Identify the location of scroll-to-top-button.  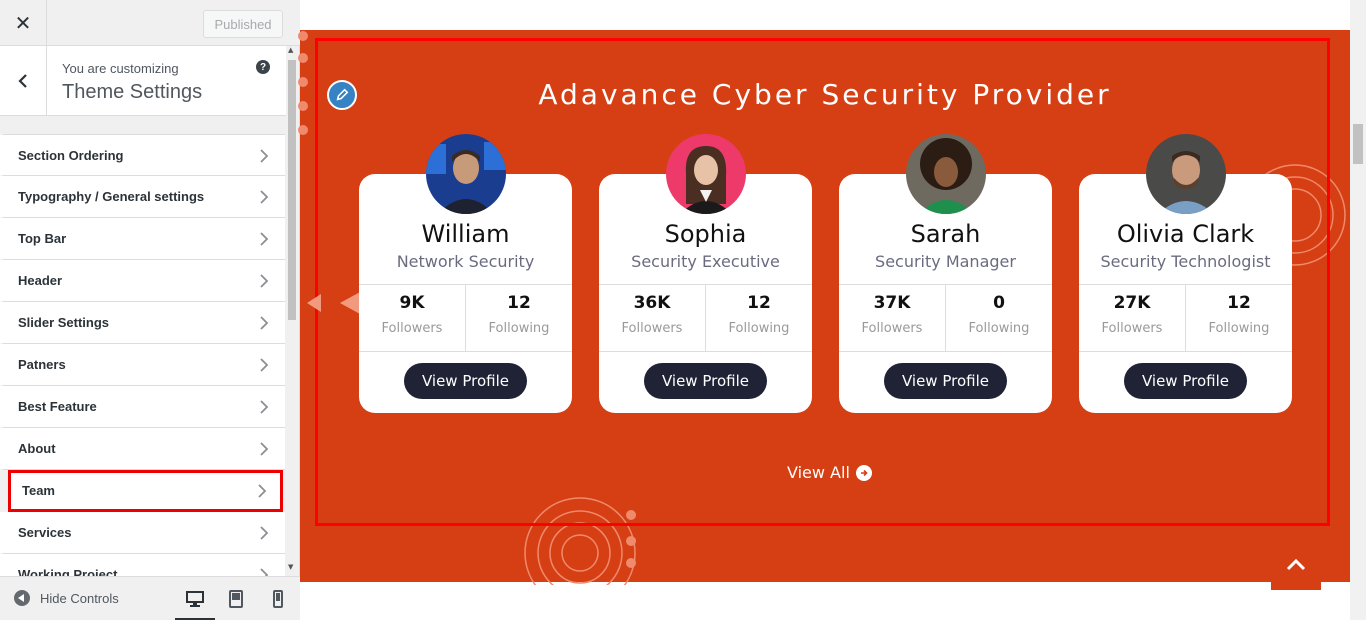
(1296, 565).